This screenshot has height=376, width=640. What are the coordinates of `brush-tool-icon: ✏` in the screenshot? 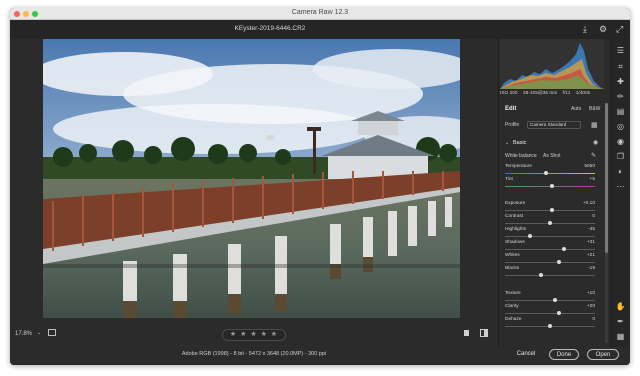 It's located at (620, 96).